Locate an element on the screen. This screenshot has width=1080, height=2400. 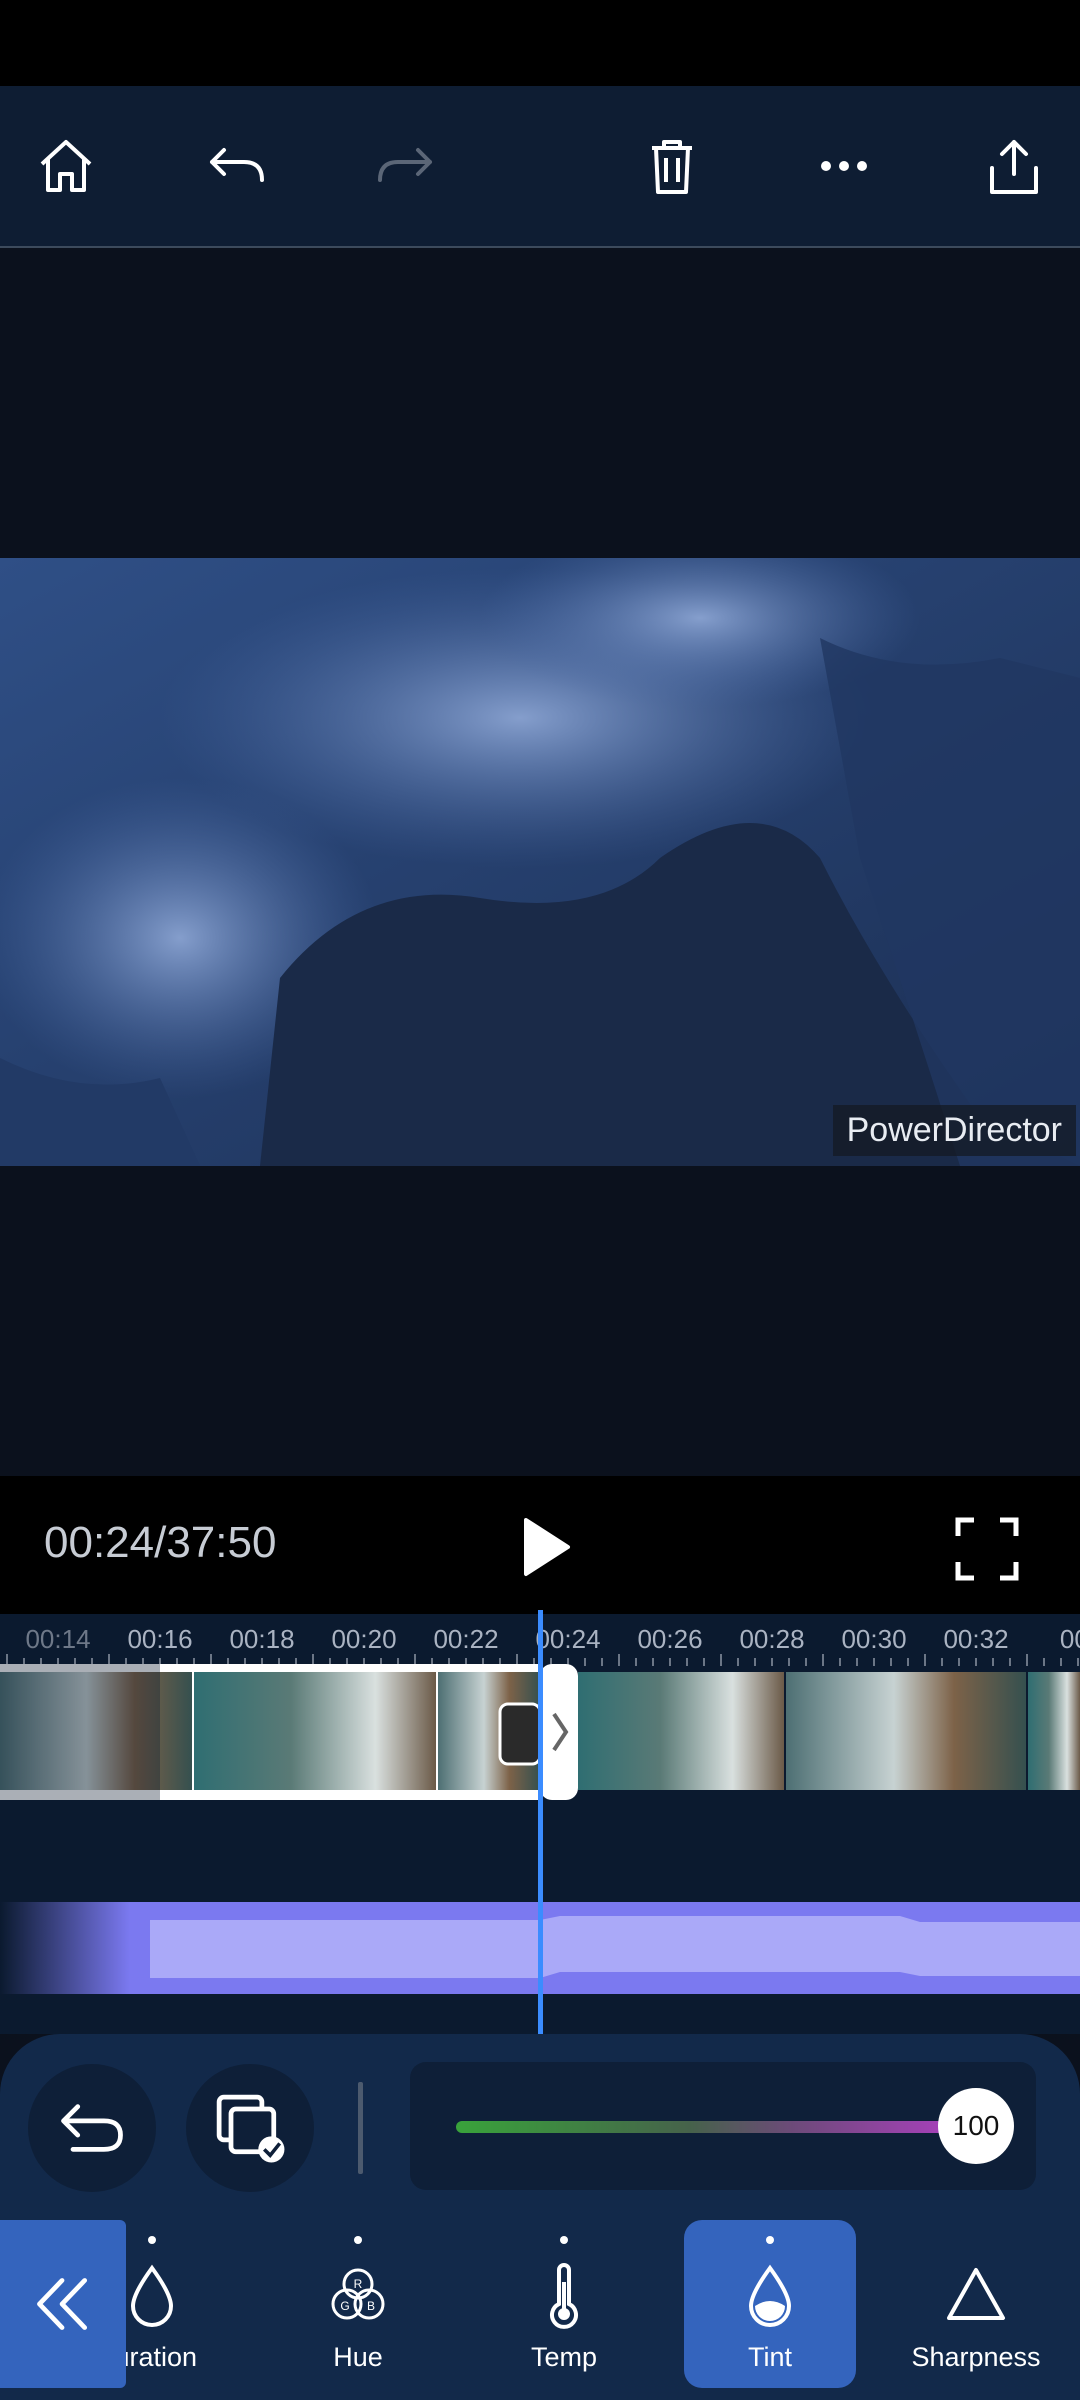
play-button is located at coordinates (545, 1547).